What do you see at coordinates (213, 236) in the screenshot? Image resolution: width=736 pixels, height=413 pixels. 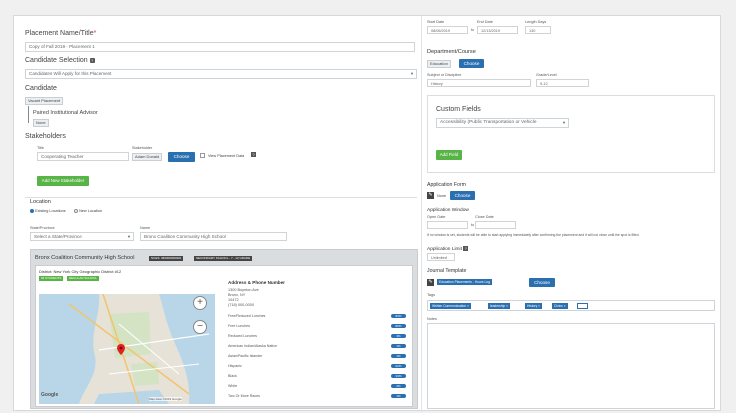 I see `location-name-input: Bronx Coalition Community High School` at bounding box center [213, 236].